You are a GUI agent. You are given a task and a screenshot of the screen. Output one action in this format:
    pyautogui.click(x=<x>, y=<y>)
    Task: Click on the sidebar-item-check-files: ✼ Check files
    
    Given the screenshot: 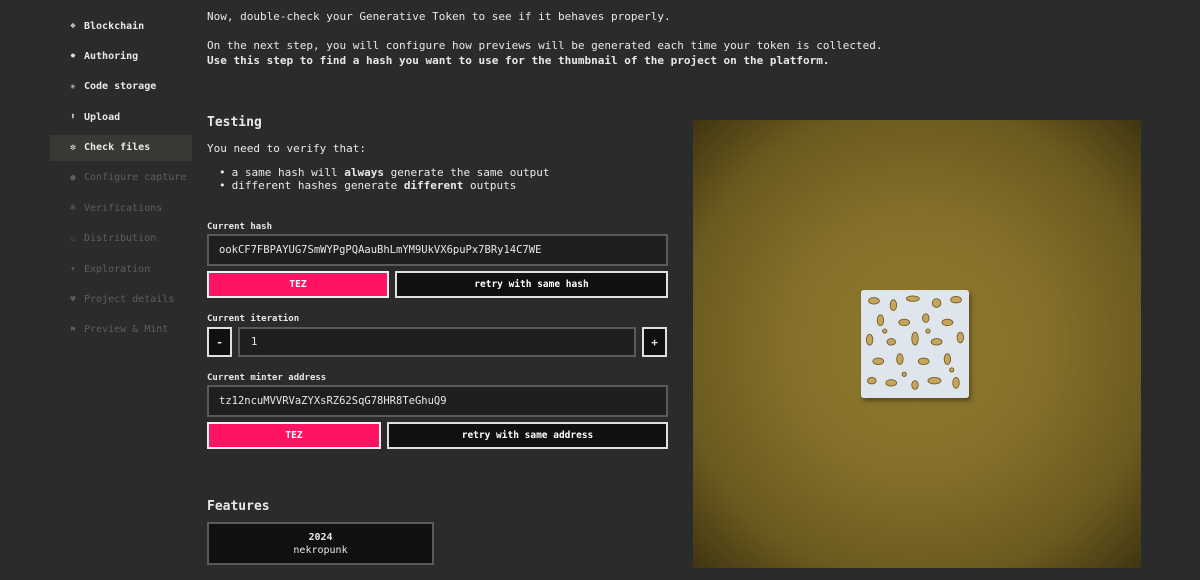 What is the action you would take?
    pyautogui.click(x=121, y=147)
    